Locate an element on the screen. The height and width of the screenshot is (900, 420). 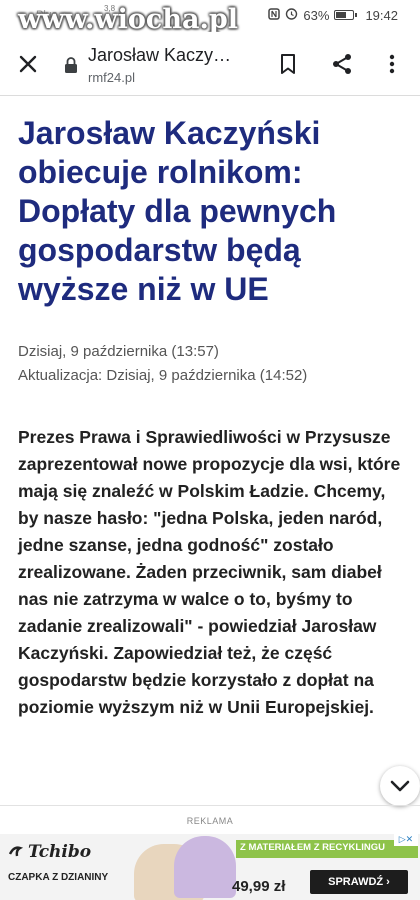
scroll-down-button is located at coordinates (400, 786).